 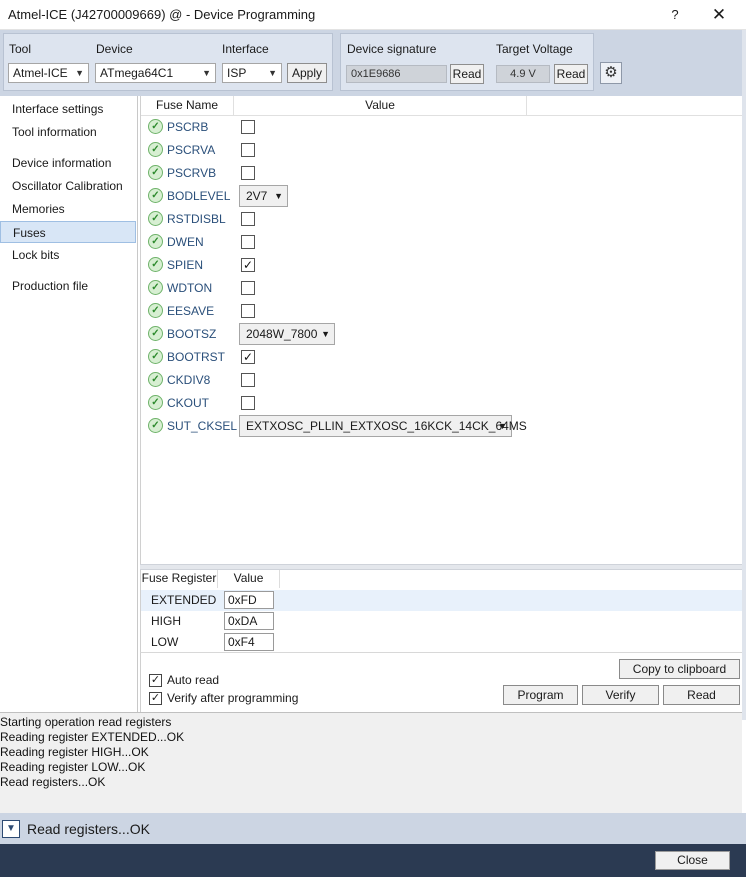 What do you see at coordinates (282, 334) in the screenshot?
I see `fuse-select-value: 2048W_7800` at bounding box center [282, 334].